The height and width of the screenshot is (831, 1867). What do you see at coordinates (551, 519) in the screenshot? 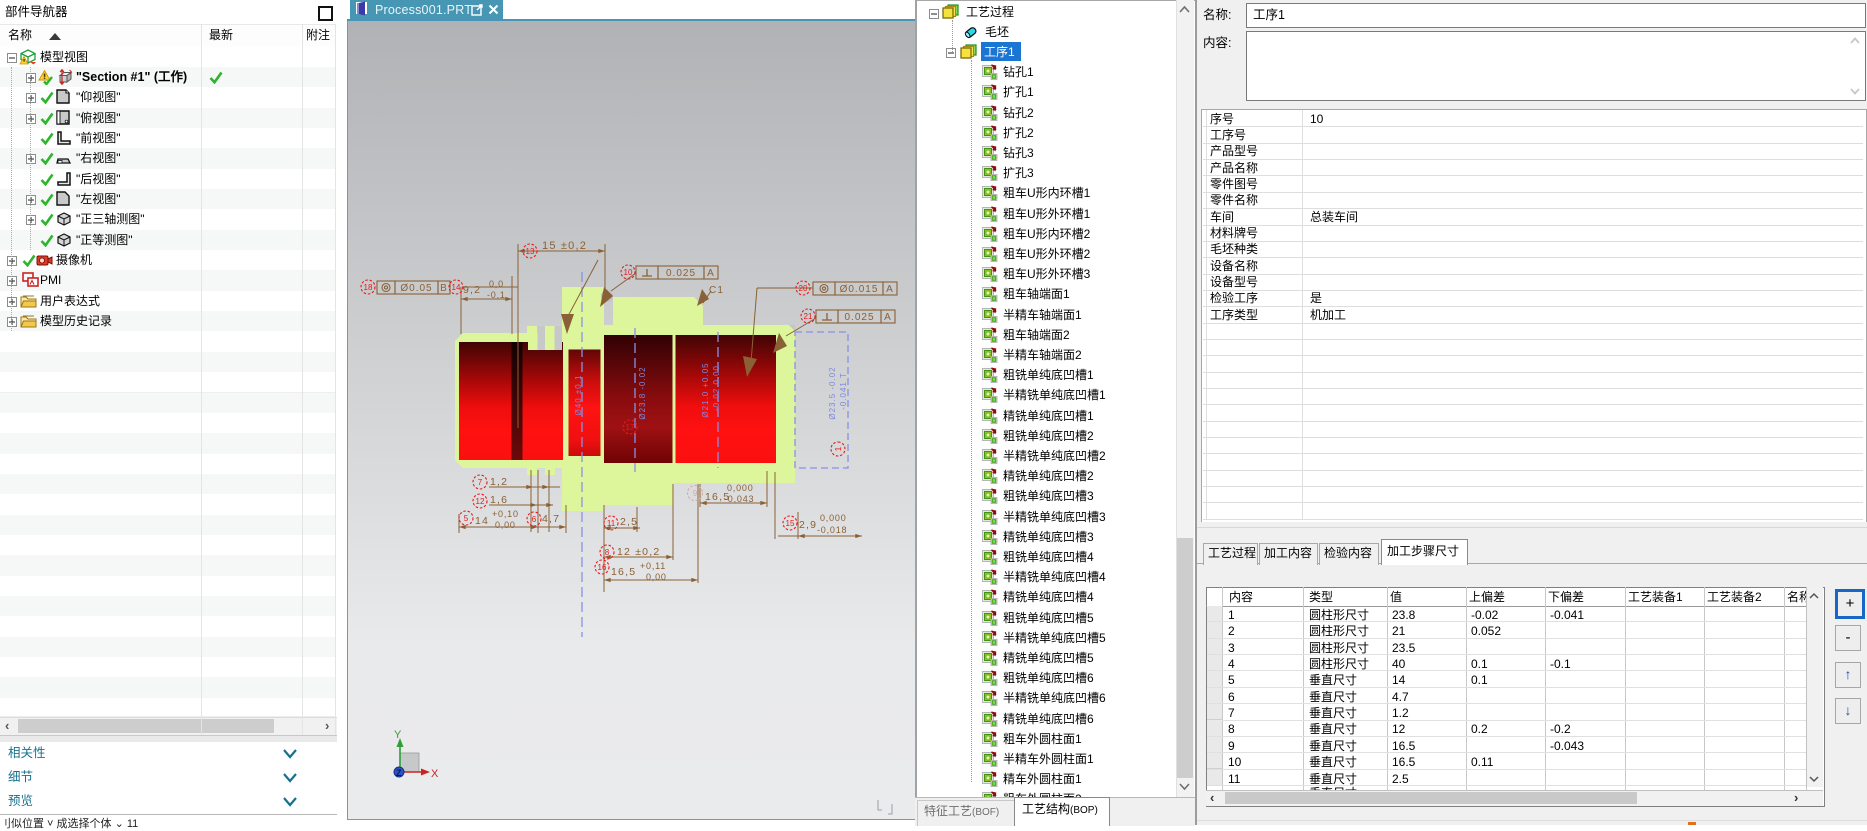
I see `svg-text: 4,7` at bounding box center [551, 519].